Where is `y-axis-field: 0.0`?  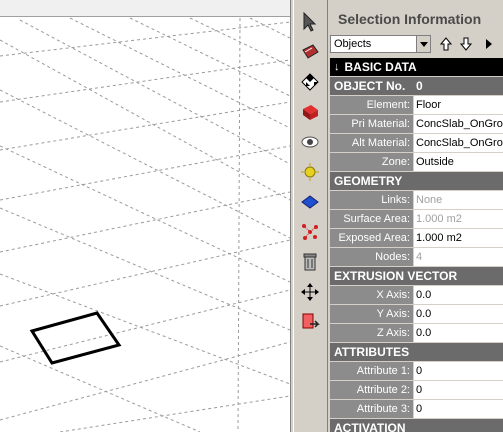
y-axis-field: 0.0 is located at coordinates (458, 314).